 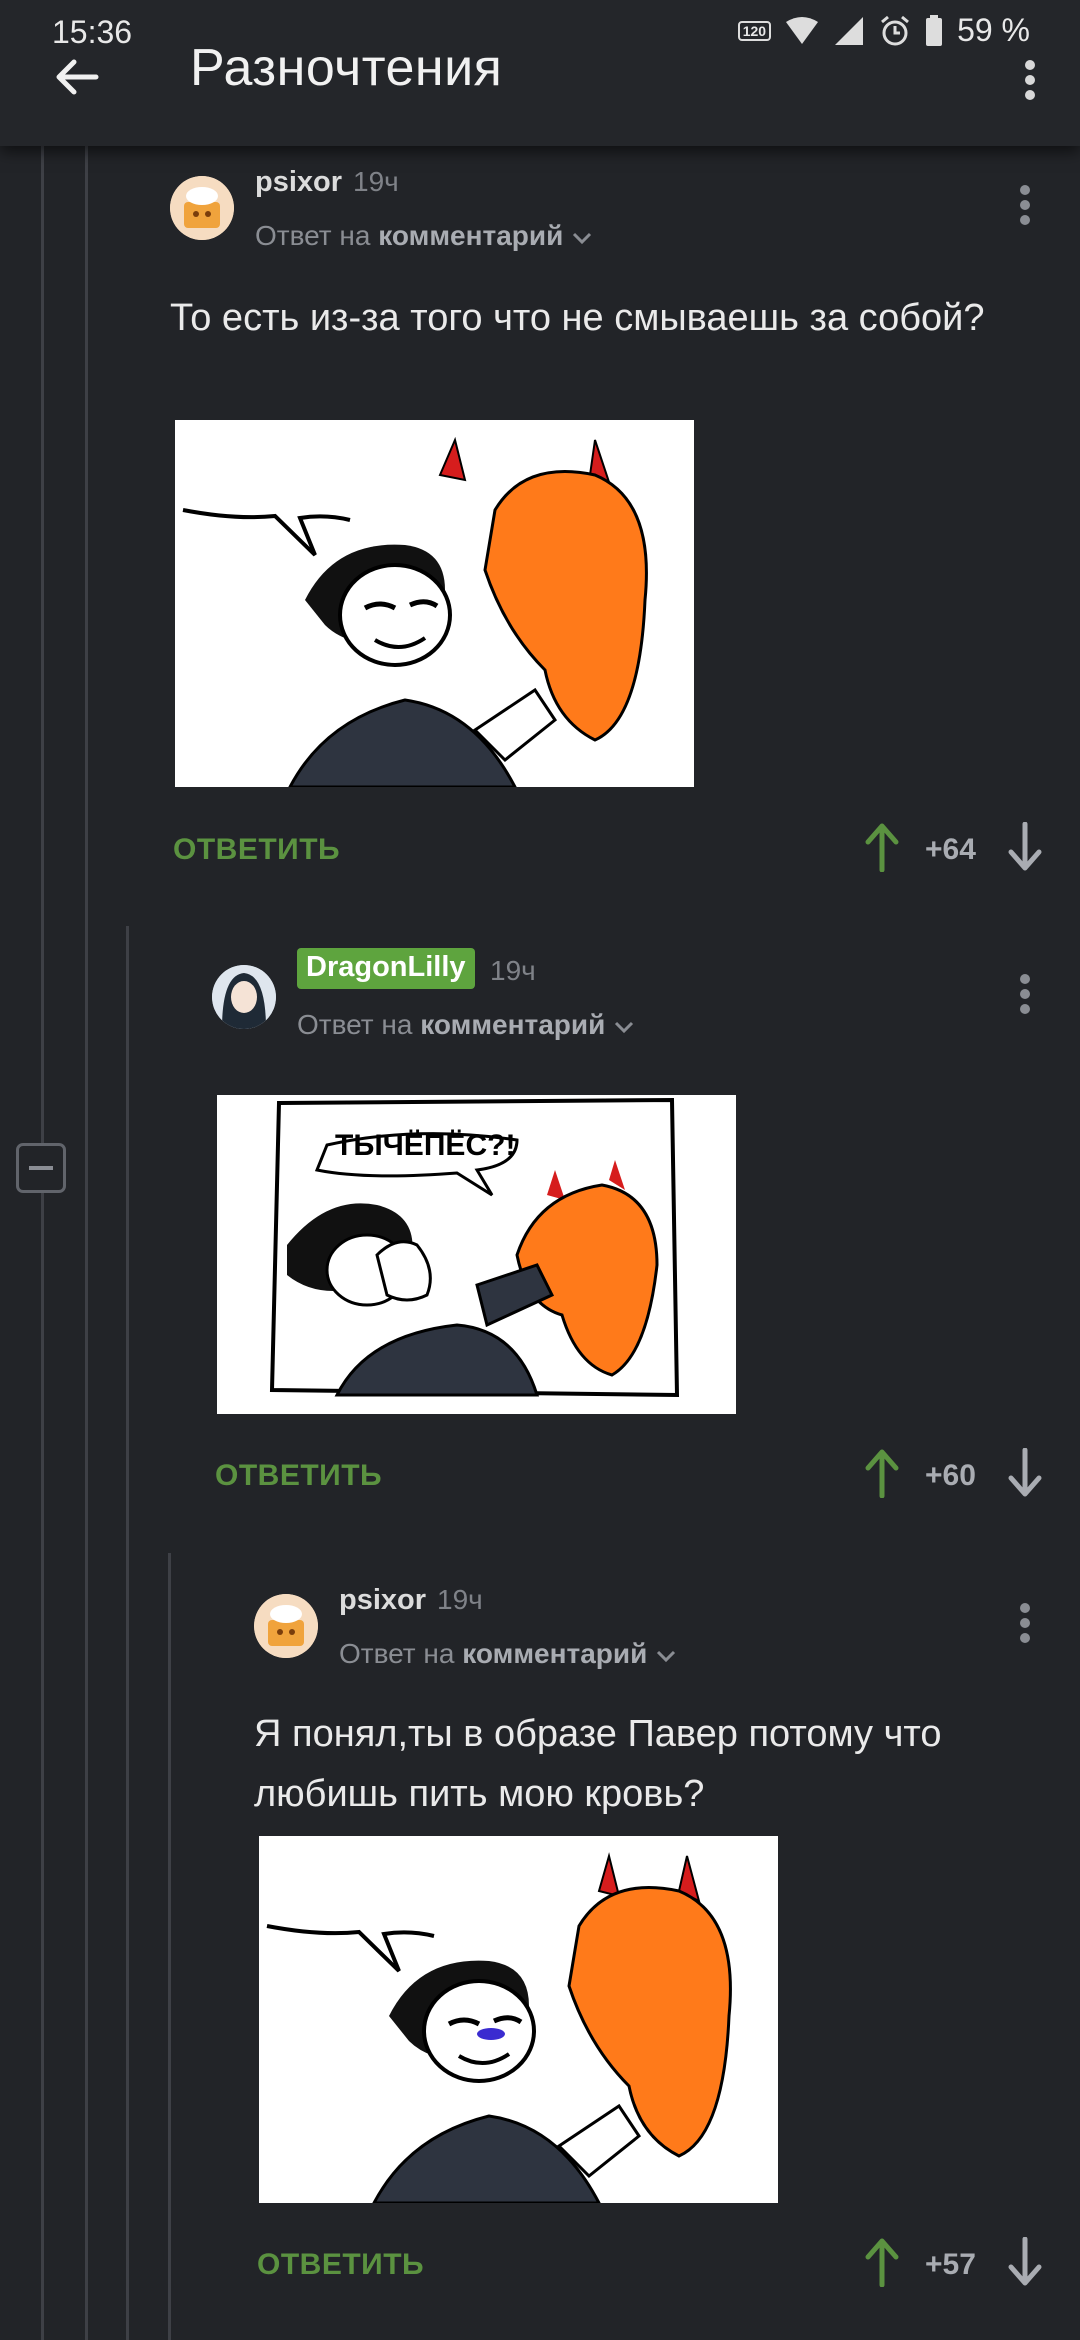 I want to click on app-bar: Разночтения 15:36 120 59 %, so click(x=540, y=73).